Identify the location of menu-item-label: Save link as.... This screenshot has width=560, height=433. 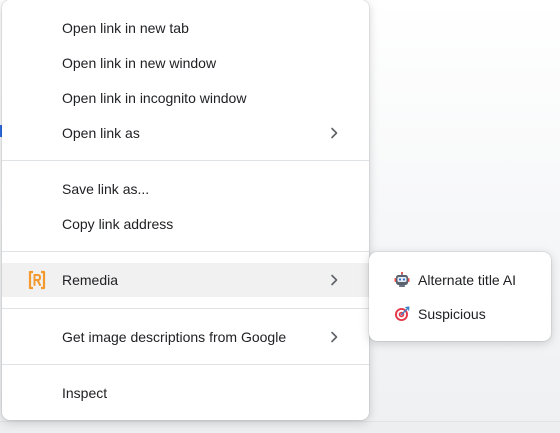
(106, 189).